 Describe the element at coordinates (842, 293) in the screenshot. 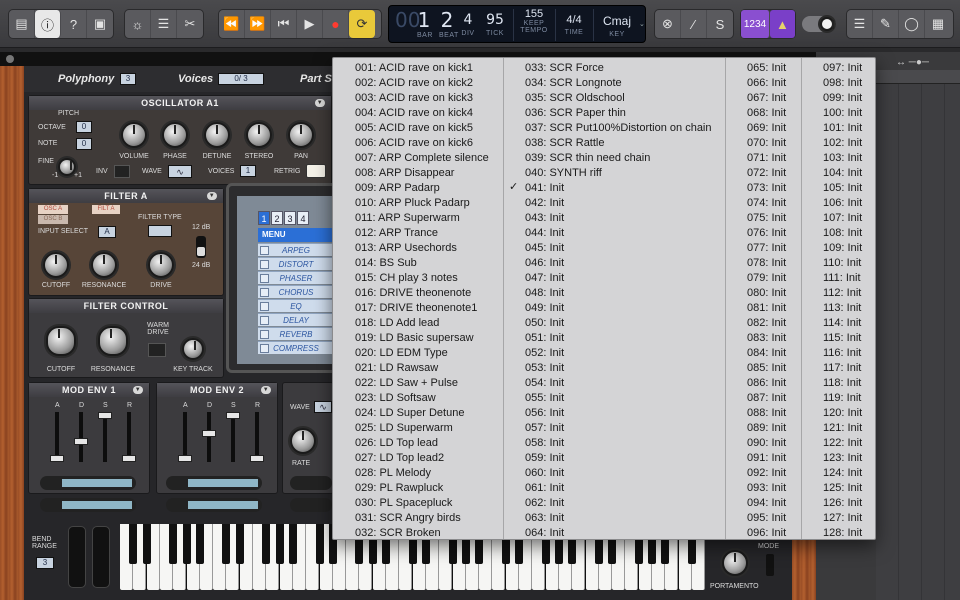

I see `preset-menu-item: 112: Init` at that location.